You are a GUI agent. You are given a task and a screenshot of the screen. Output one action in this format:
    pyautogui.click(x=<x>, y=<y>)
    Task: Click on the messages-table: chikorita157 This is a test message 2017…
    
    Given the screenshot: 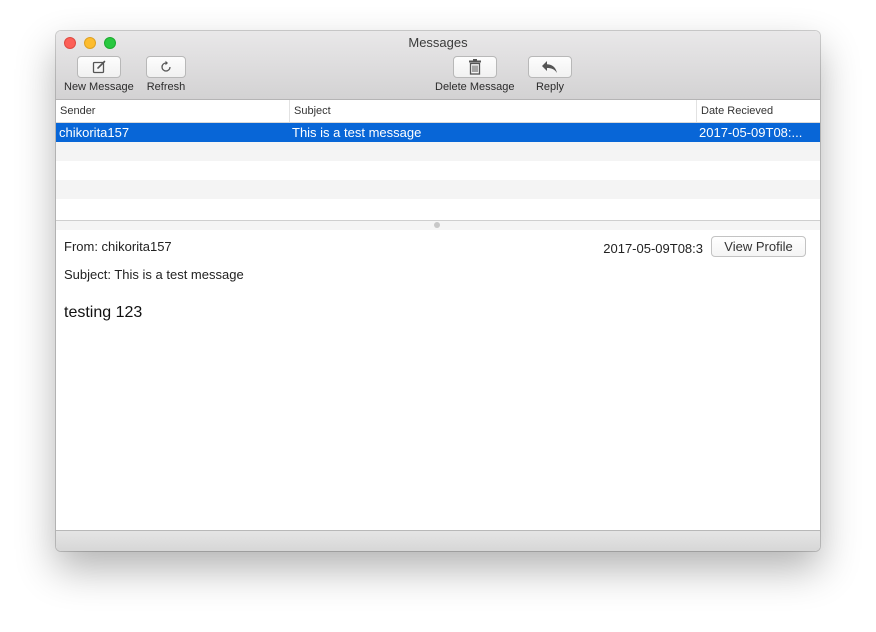 What is the action you would take?
    pyautogui.click(x=438, y=170)
    